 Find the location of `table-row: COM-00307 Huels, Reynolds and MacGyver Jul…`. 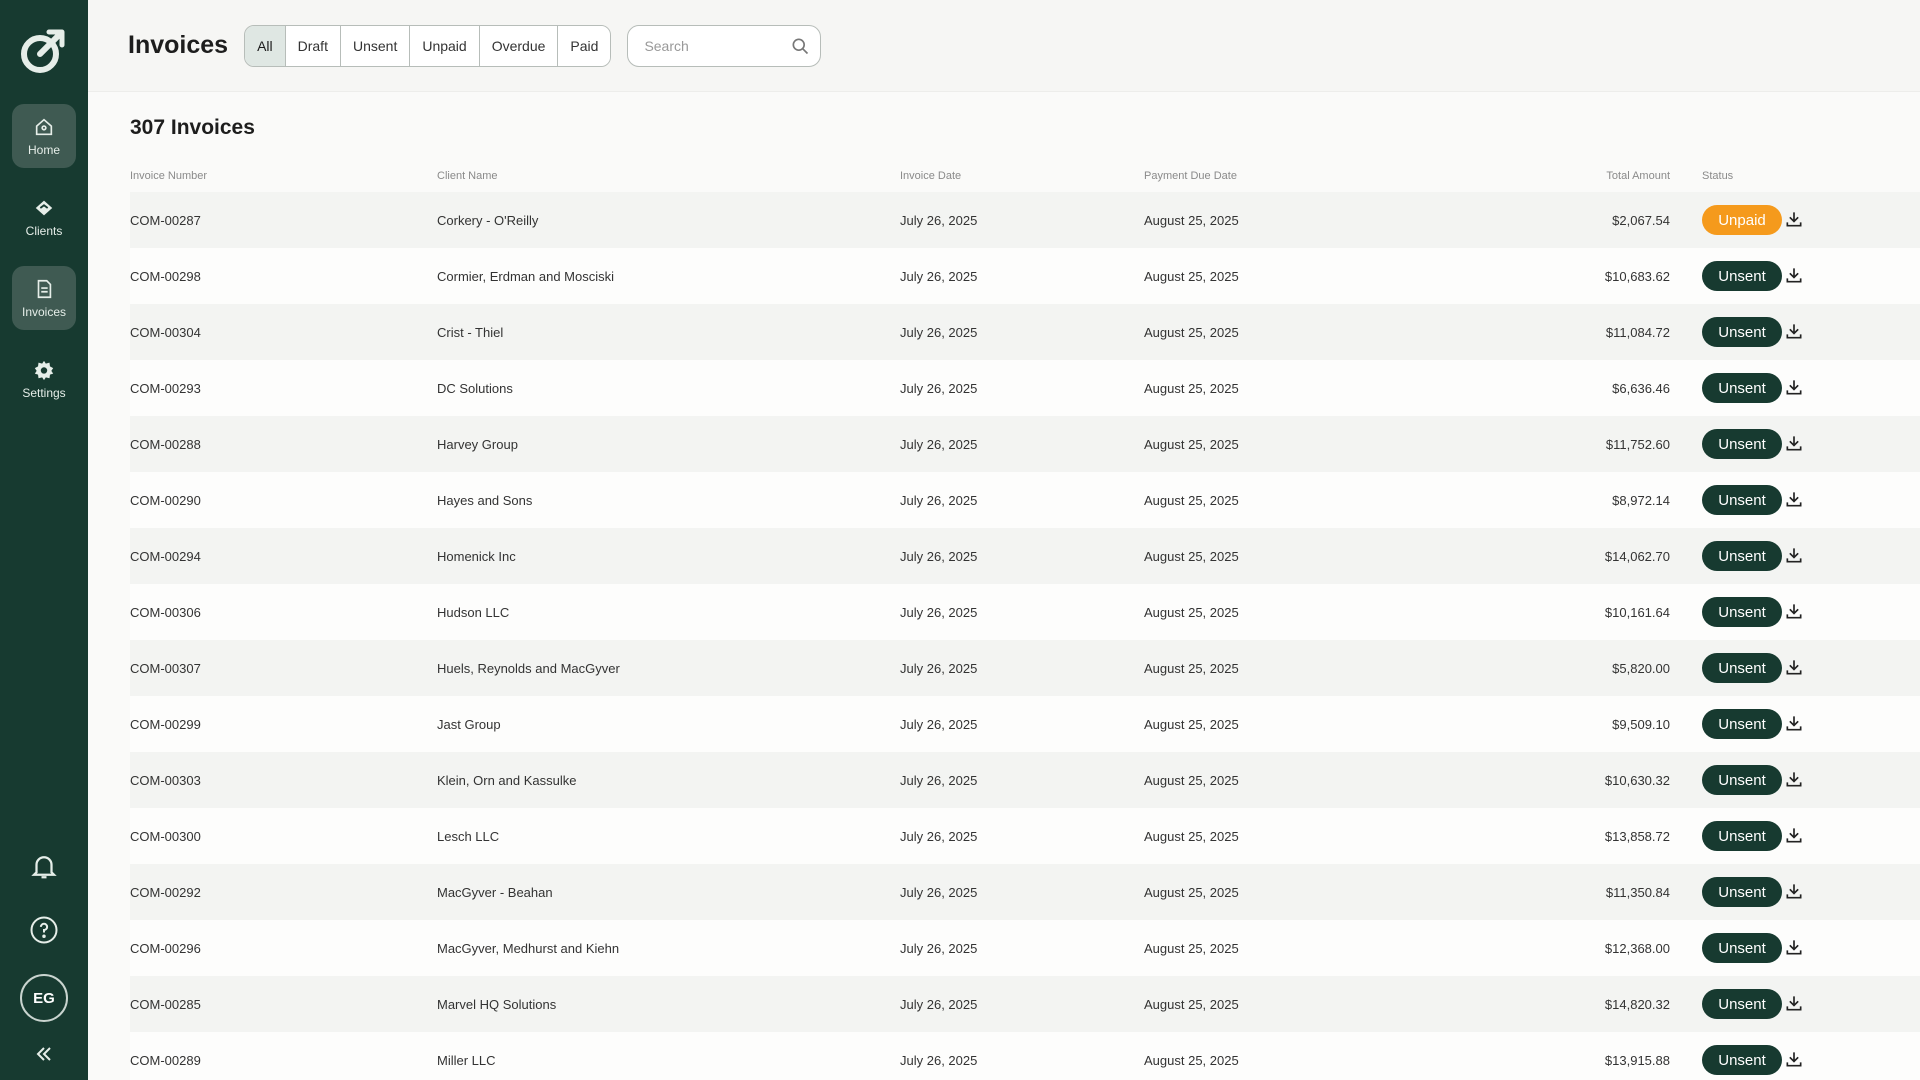

table-row: COM-00307 Huels, Reynolds and MacGyver Jul… is located at coordinates (1025, 668).